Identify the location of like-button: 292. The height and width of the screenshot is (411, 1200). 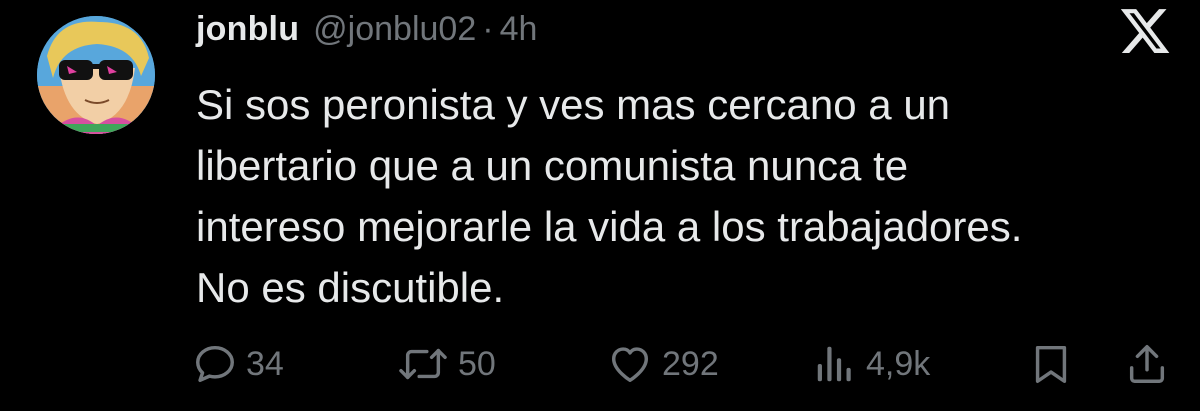
(662, 364).